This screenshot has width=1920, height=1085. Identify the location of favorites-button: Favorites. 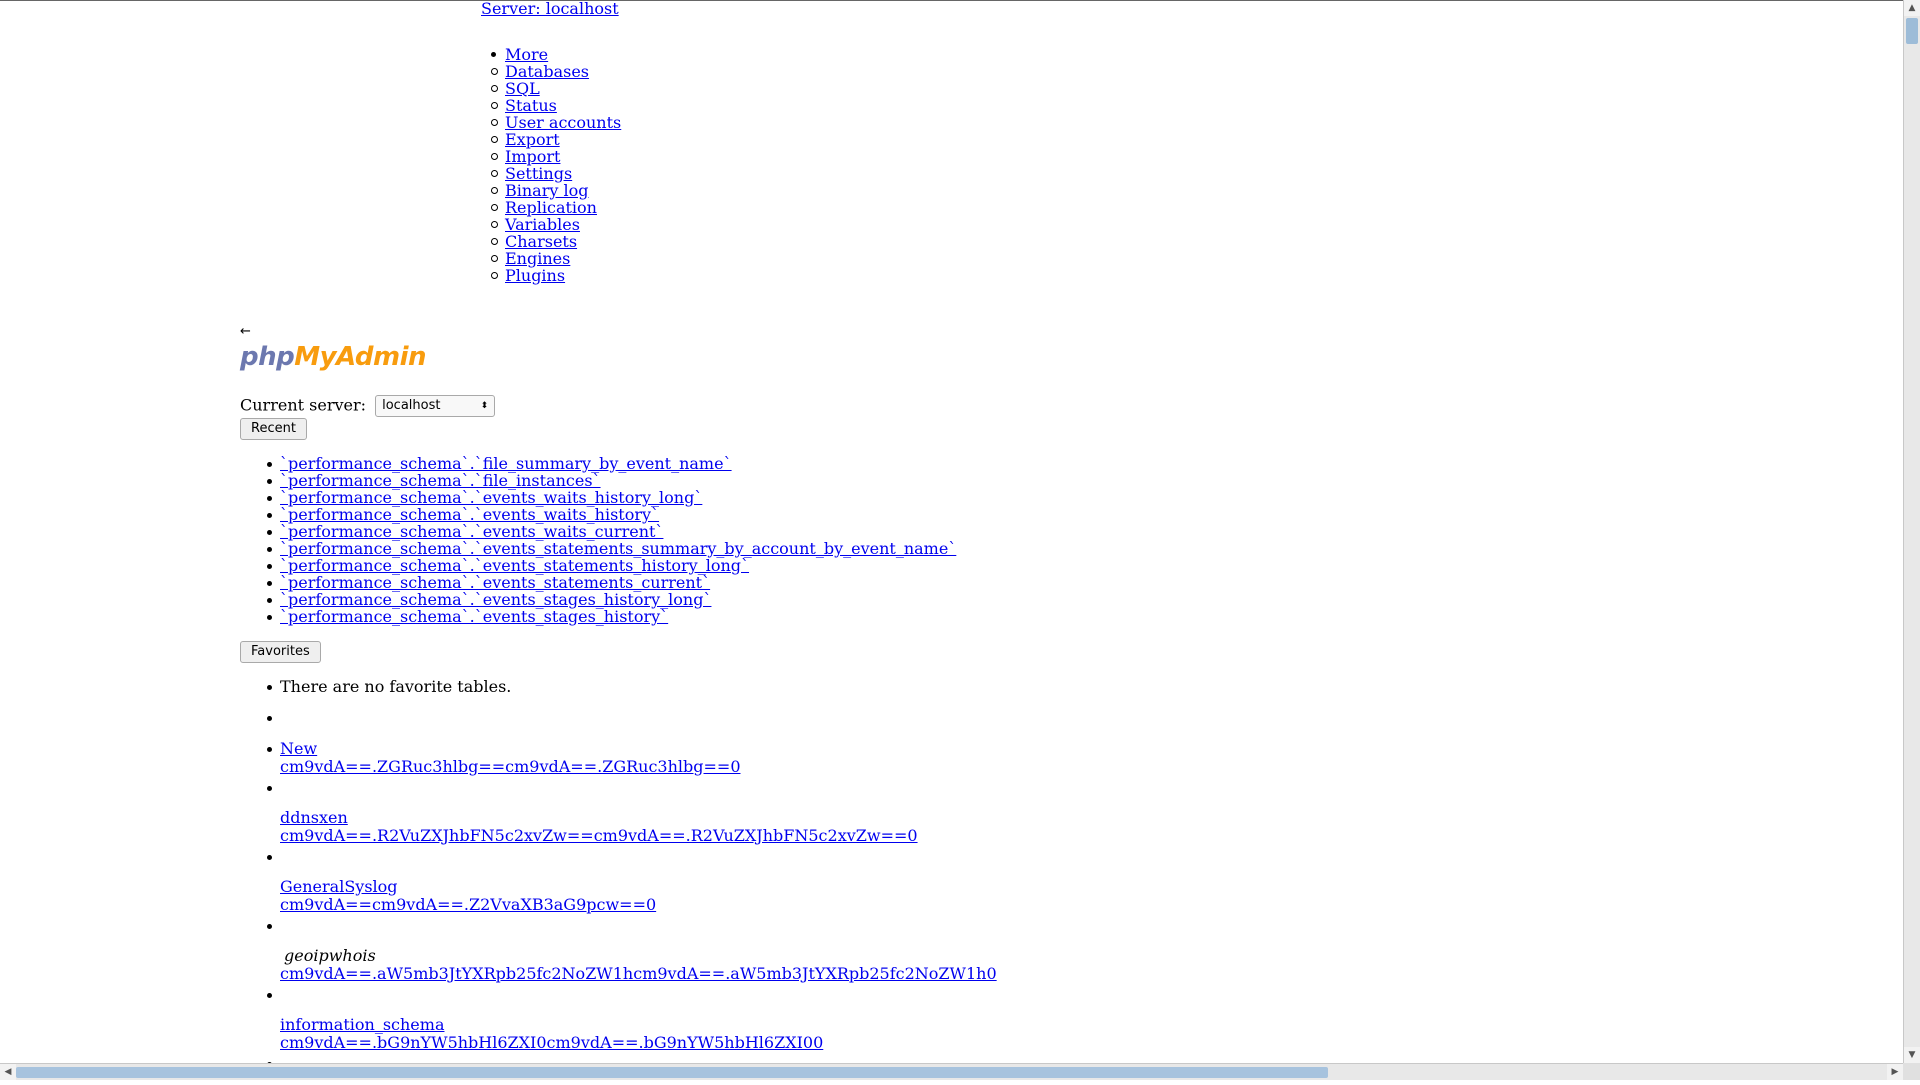
(280, 652).